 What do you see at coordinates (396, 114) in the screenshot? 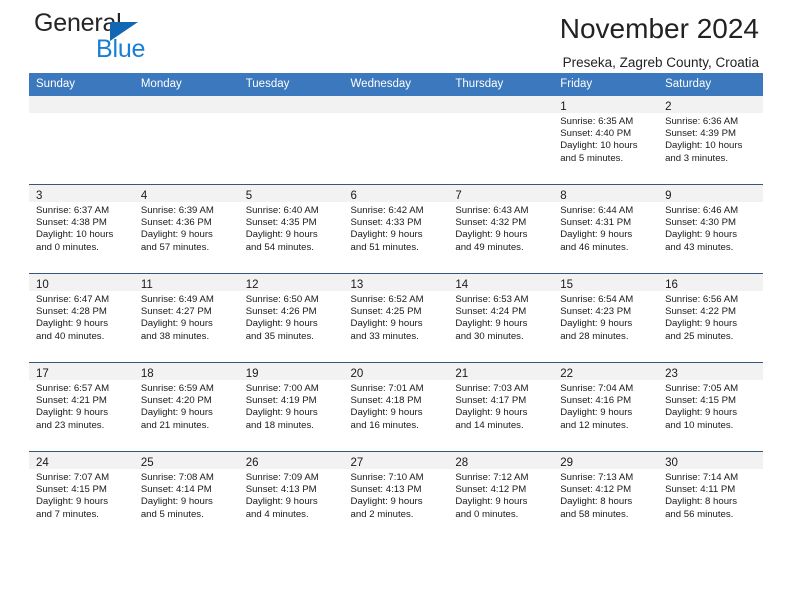
I see `day-details` at bounding box center [396, 114].